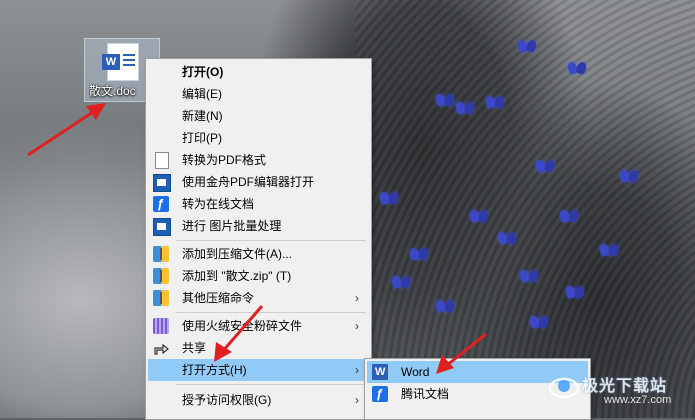 The image size is (695, 420). I want to click on menu-item-open-pdf-editor: 使用金舟PDF编辑器打开, so click(258, 182).